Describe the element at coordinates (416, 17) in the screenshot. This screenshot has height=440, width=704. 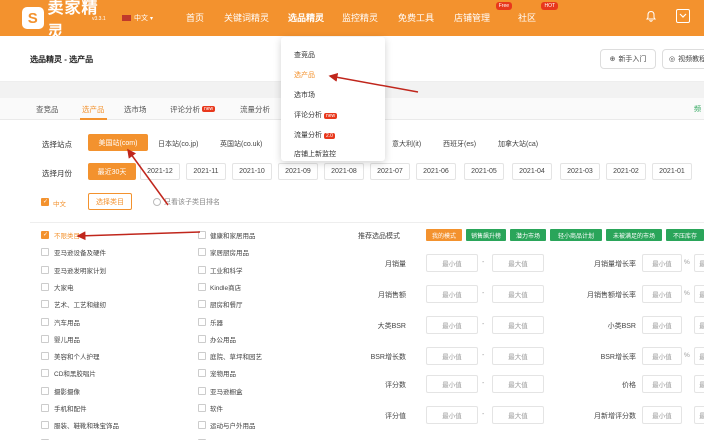
I see `nav-free-tools: 免费工具` at that location.